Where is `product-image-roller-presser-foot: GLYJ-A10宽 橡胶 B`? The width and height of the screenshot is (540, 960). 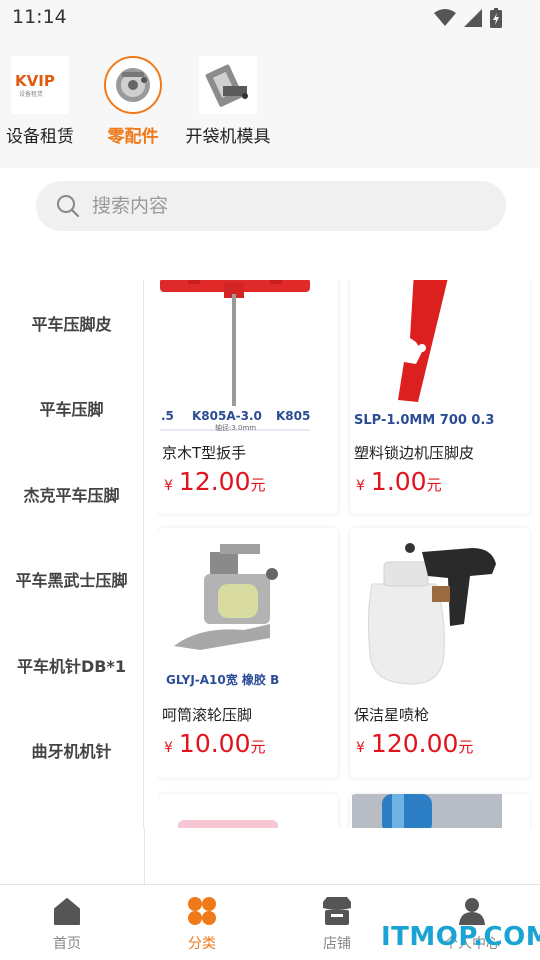 product-image-roller-presser-foot: GLYJ-A10宽 橡胶 B is located at coordinates (235, 614).